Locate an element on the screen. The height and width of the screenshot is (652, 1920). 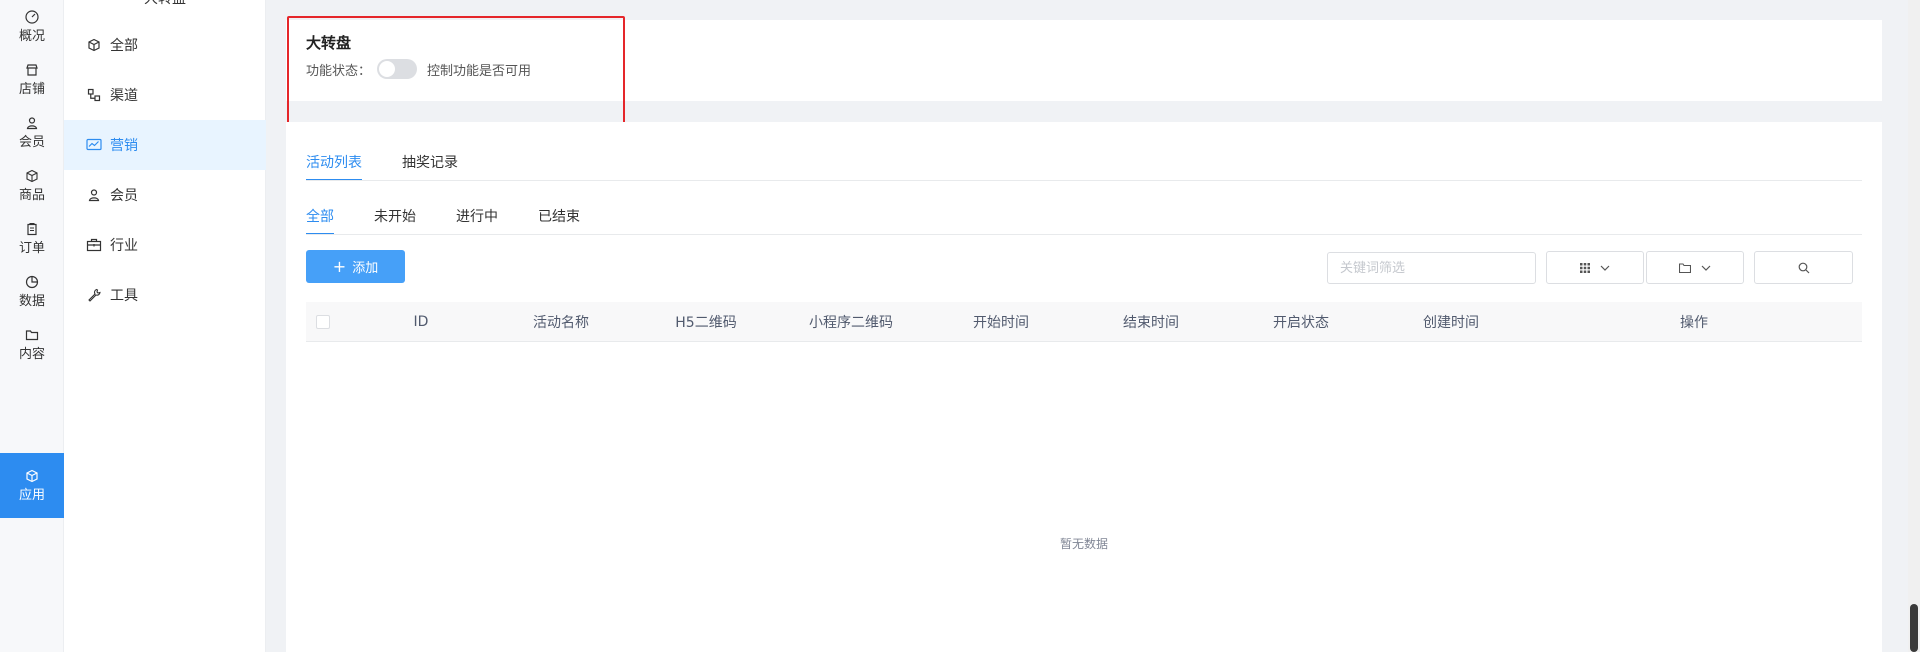
dashboard-icon is located at coordinates (32, 17).